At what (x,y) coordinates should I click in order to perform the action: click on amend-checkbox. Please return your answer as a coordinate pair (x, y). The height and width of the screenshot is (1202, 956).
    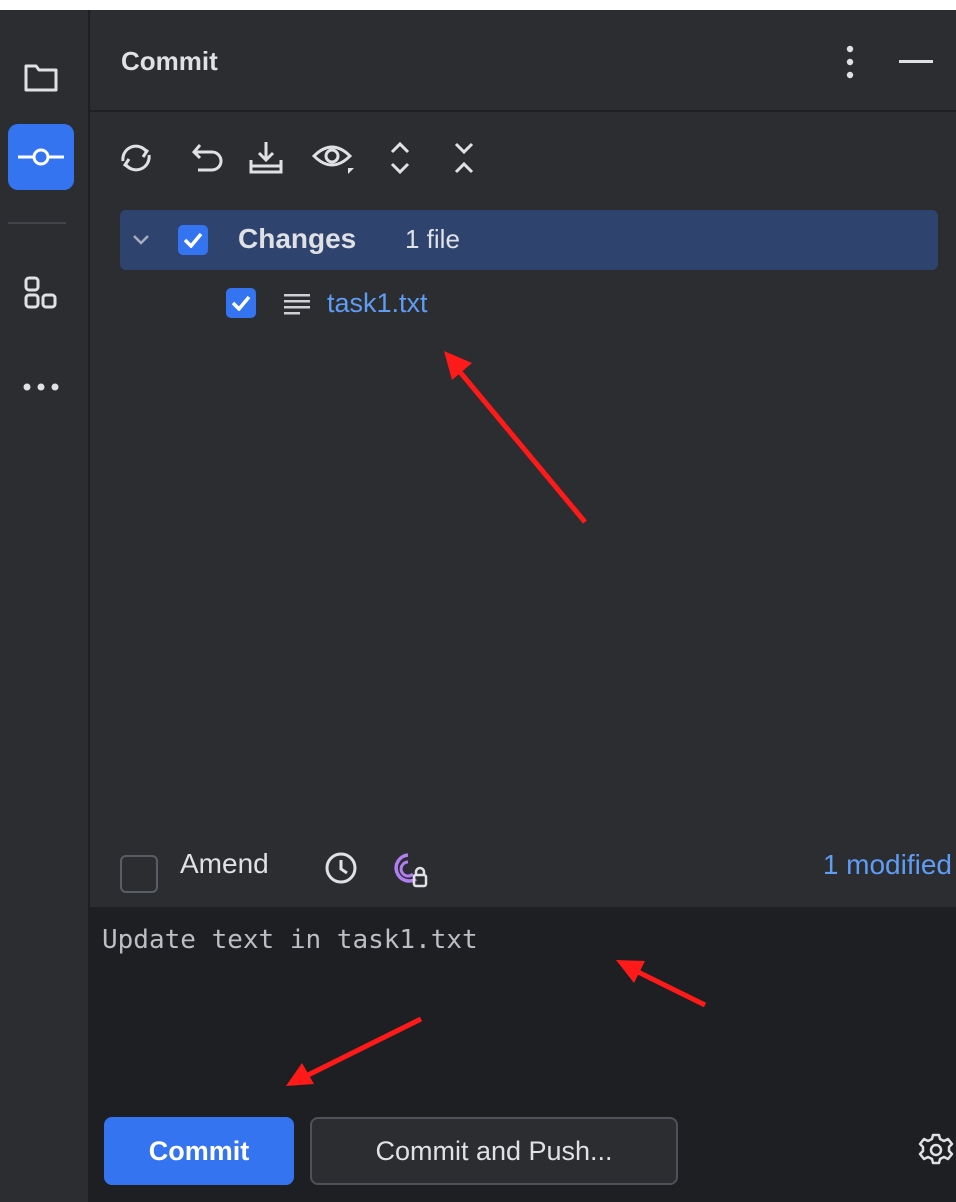
    Looking at the image, I should click on (139, 874).